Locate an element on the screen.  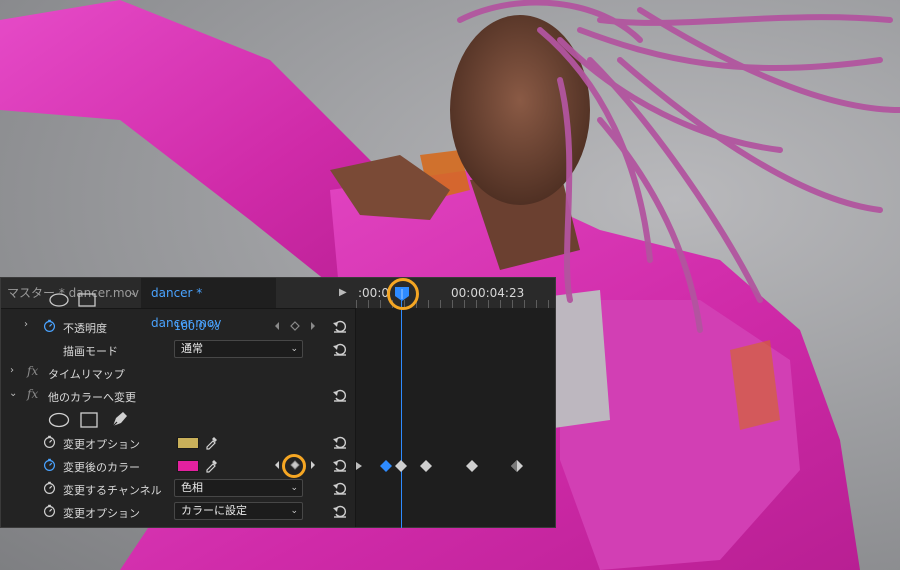
change-channel-label: 変更するチャンネル is located at coordinates (112, 490).